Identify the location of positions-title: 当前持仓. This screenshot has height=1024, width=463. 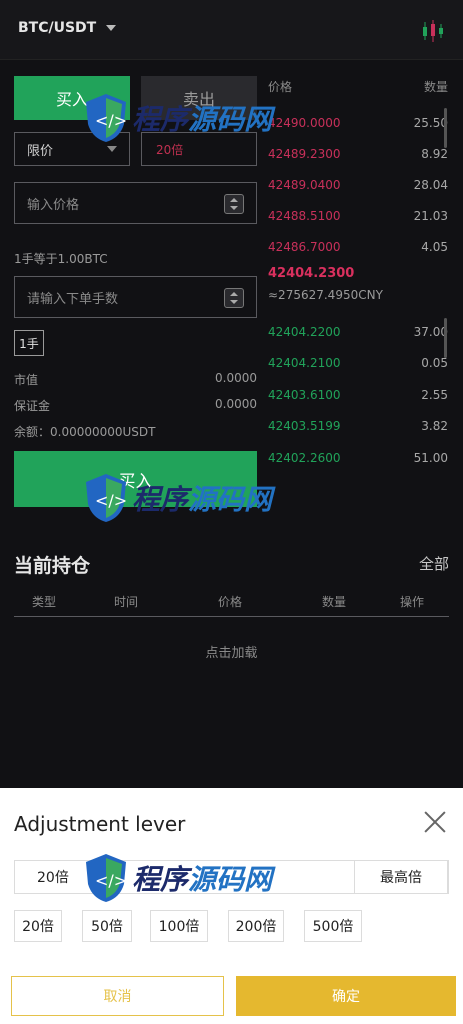
(52, 566).